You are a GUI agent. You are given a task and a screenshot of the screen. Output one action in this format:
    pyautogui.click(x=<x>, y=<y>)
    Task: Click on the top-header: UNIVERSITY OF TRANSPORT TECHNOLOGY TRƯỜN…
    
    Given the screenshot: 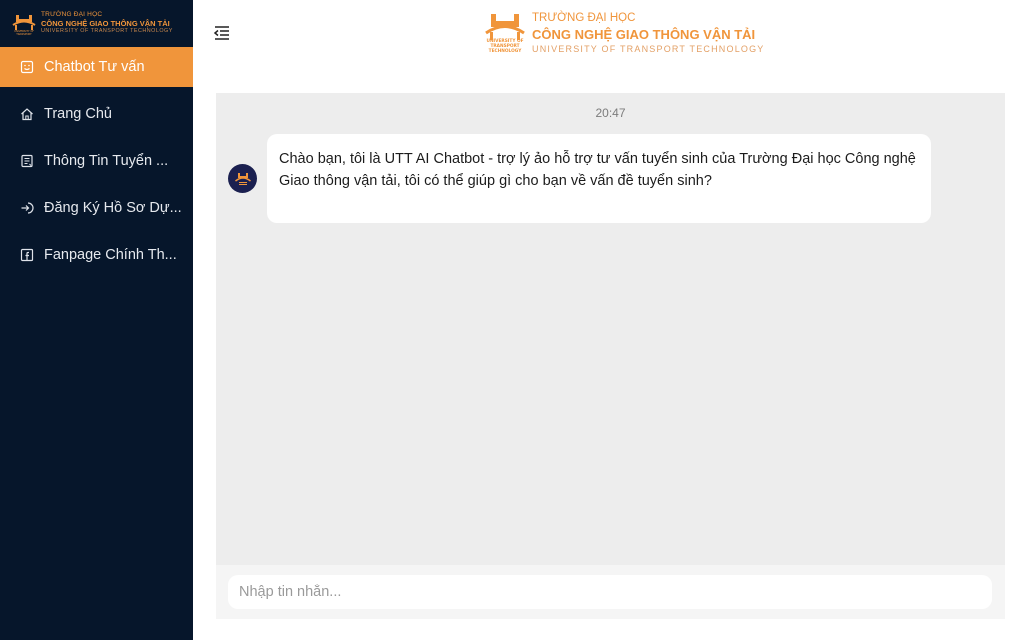 What is the action you would take?
    pyautogui.click(x=608, y=35)
    